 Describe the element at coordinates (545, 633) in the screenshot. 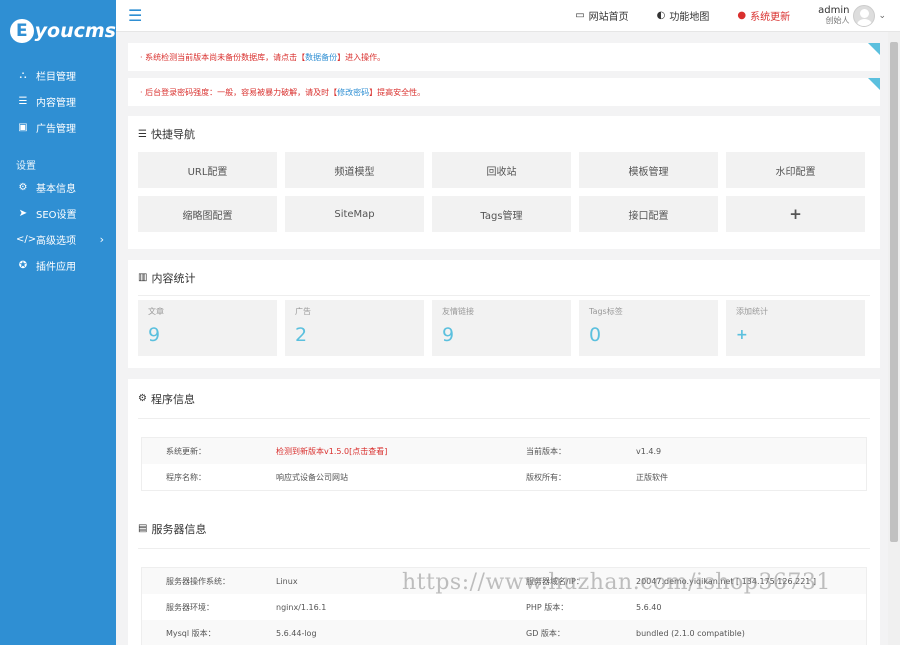

I see `cell-label: GD 版本：` at that location.